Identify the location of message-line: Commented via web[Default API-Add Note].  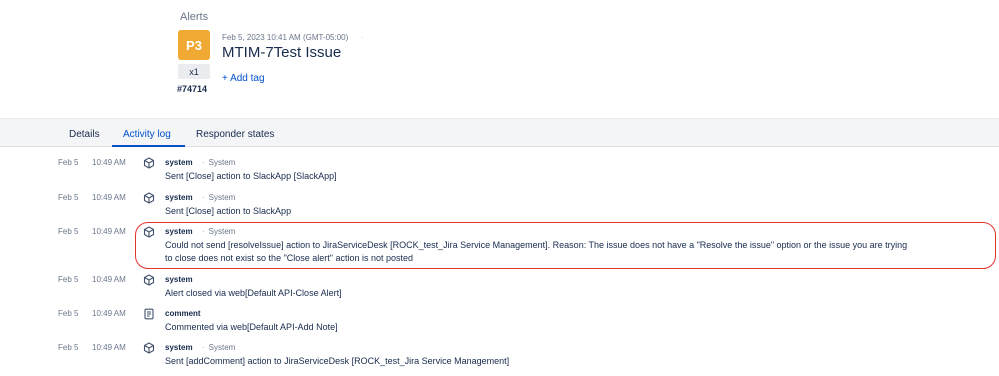
(251, 327).